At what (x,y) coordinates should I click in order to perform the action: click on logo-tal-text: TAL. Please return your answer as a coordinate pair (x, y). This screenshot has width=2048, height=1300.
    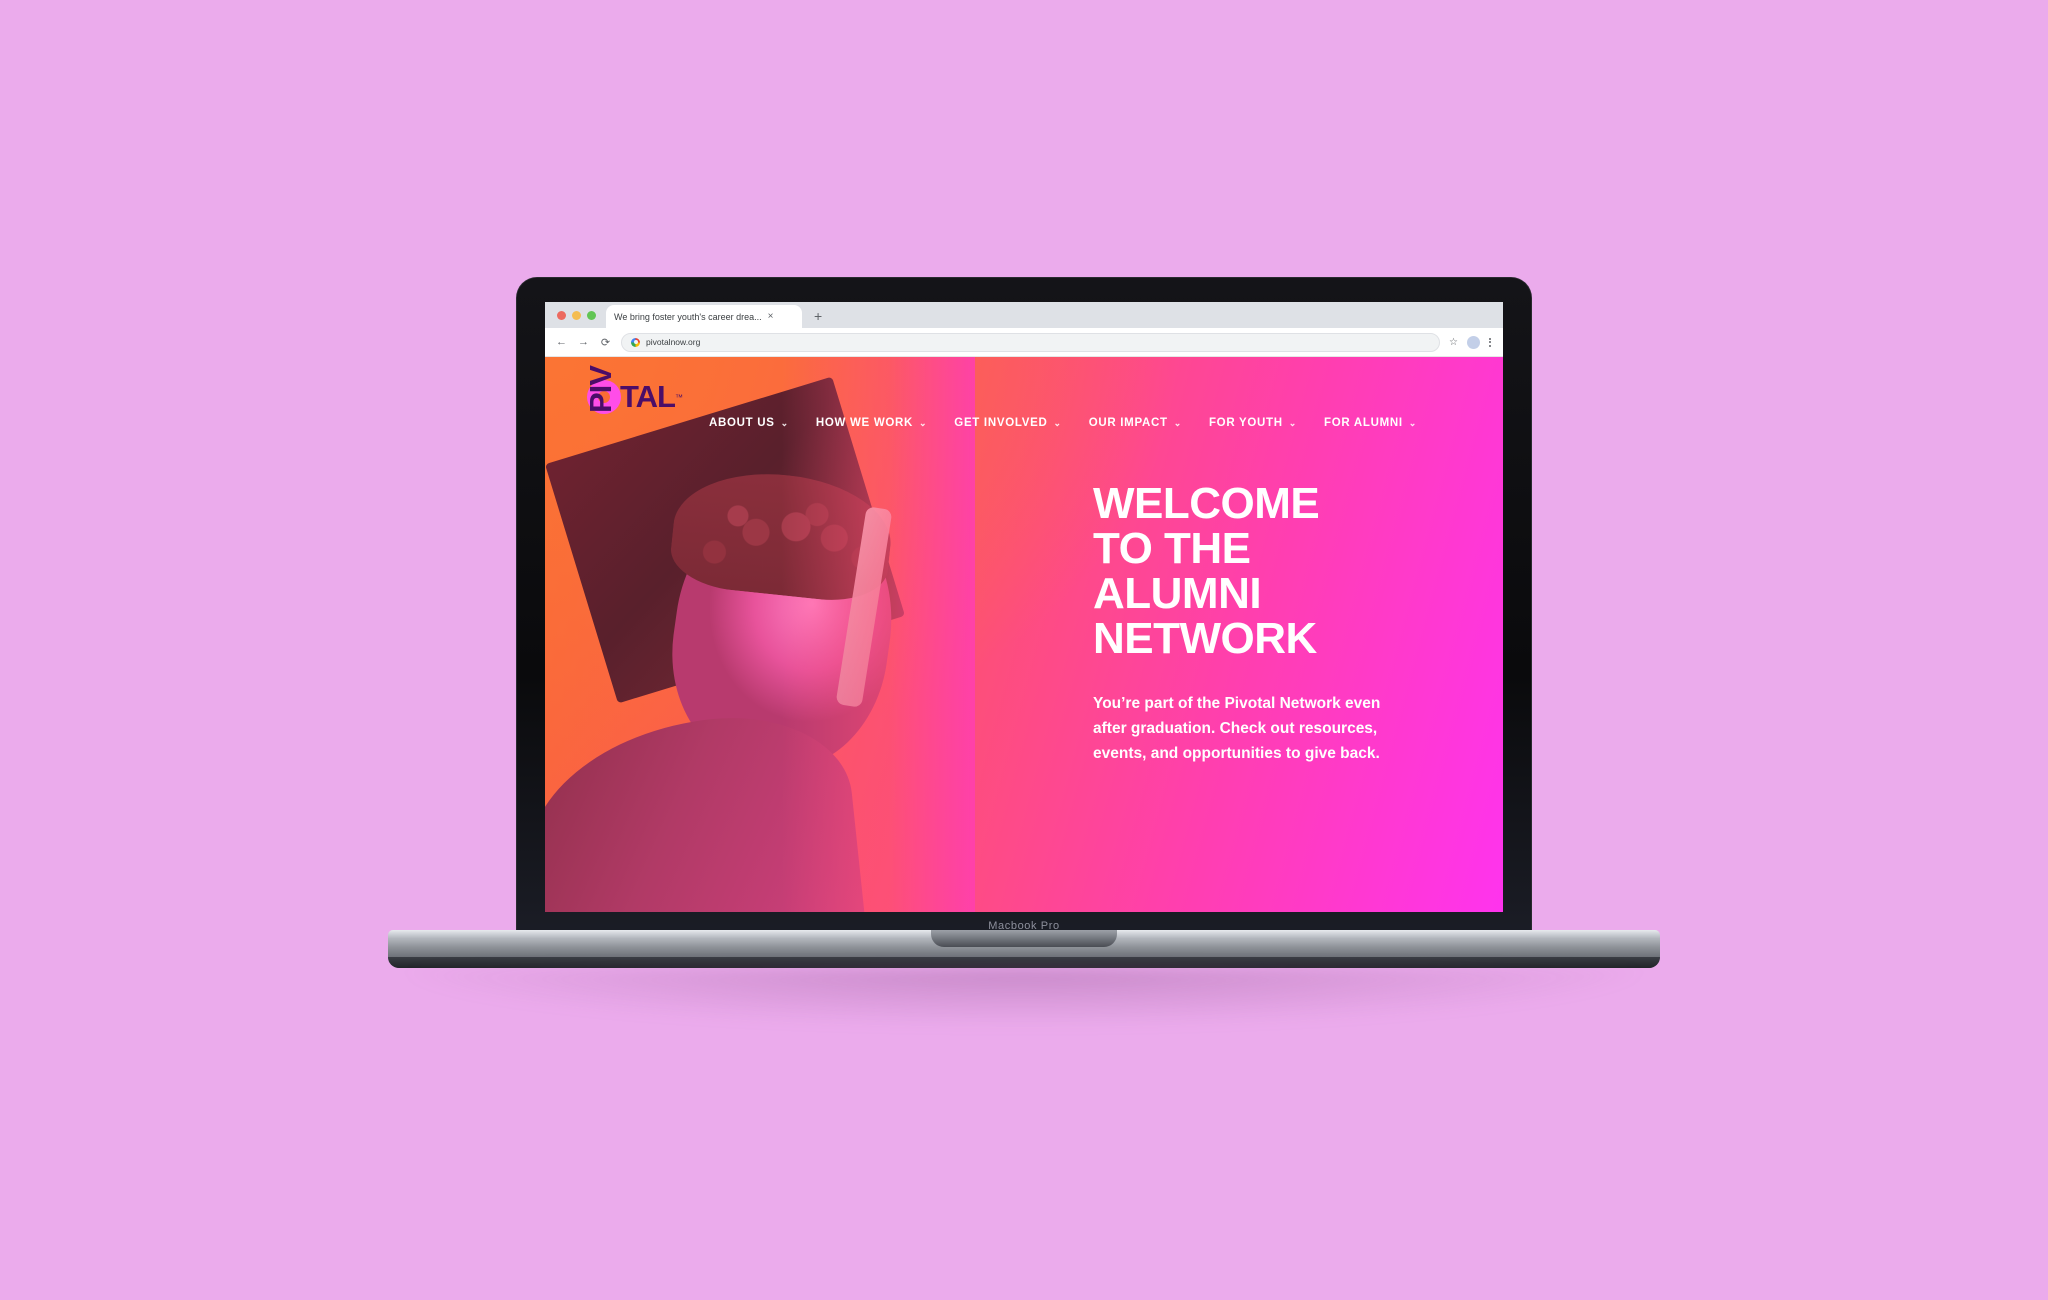
    Looking at the image, I should click on (648, 396).